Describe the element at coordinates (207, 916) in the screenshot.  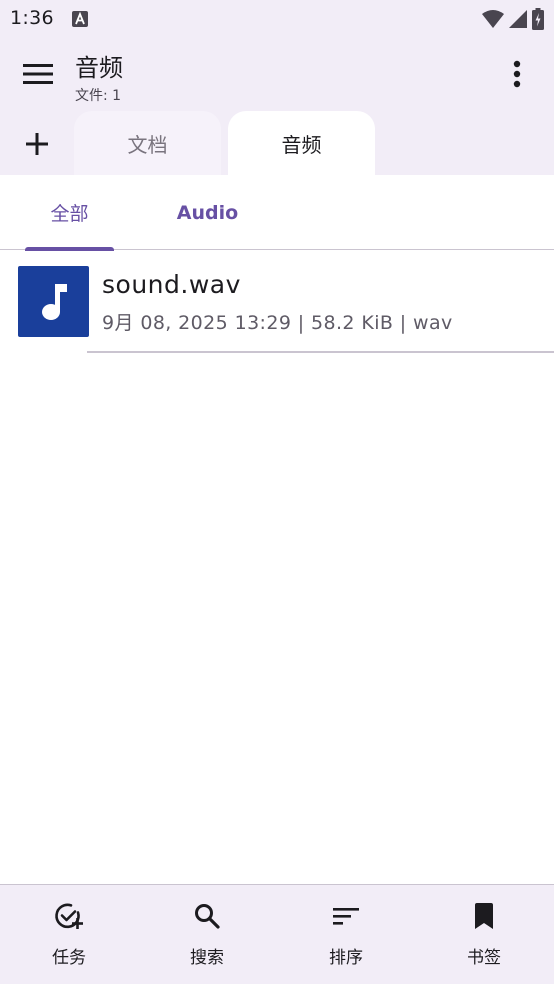
I see `search-icon` at that location.